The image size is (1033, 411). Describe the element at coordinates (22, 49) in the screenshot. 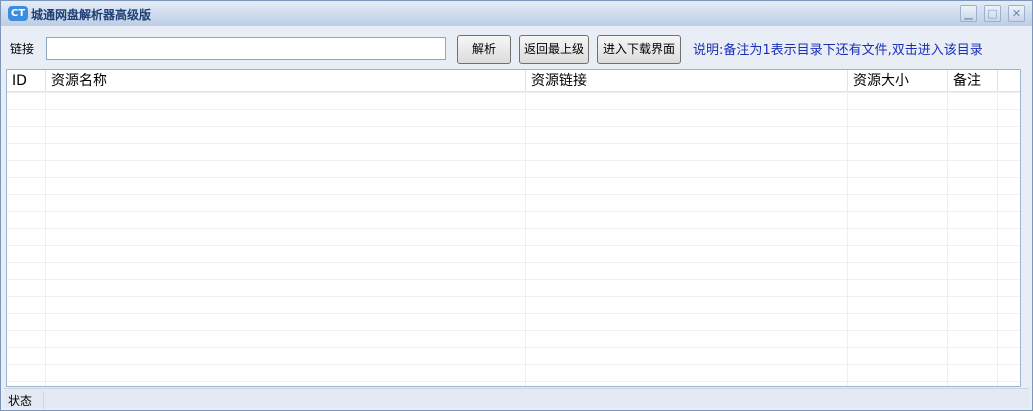

I see `link-label: 链接` at that location.